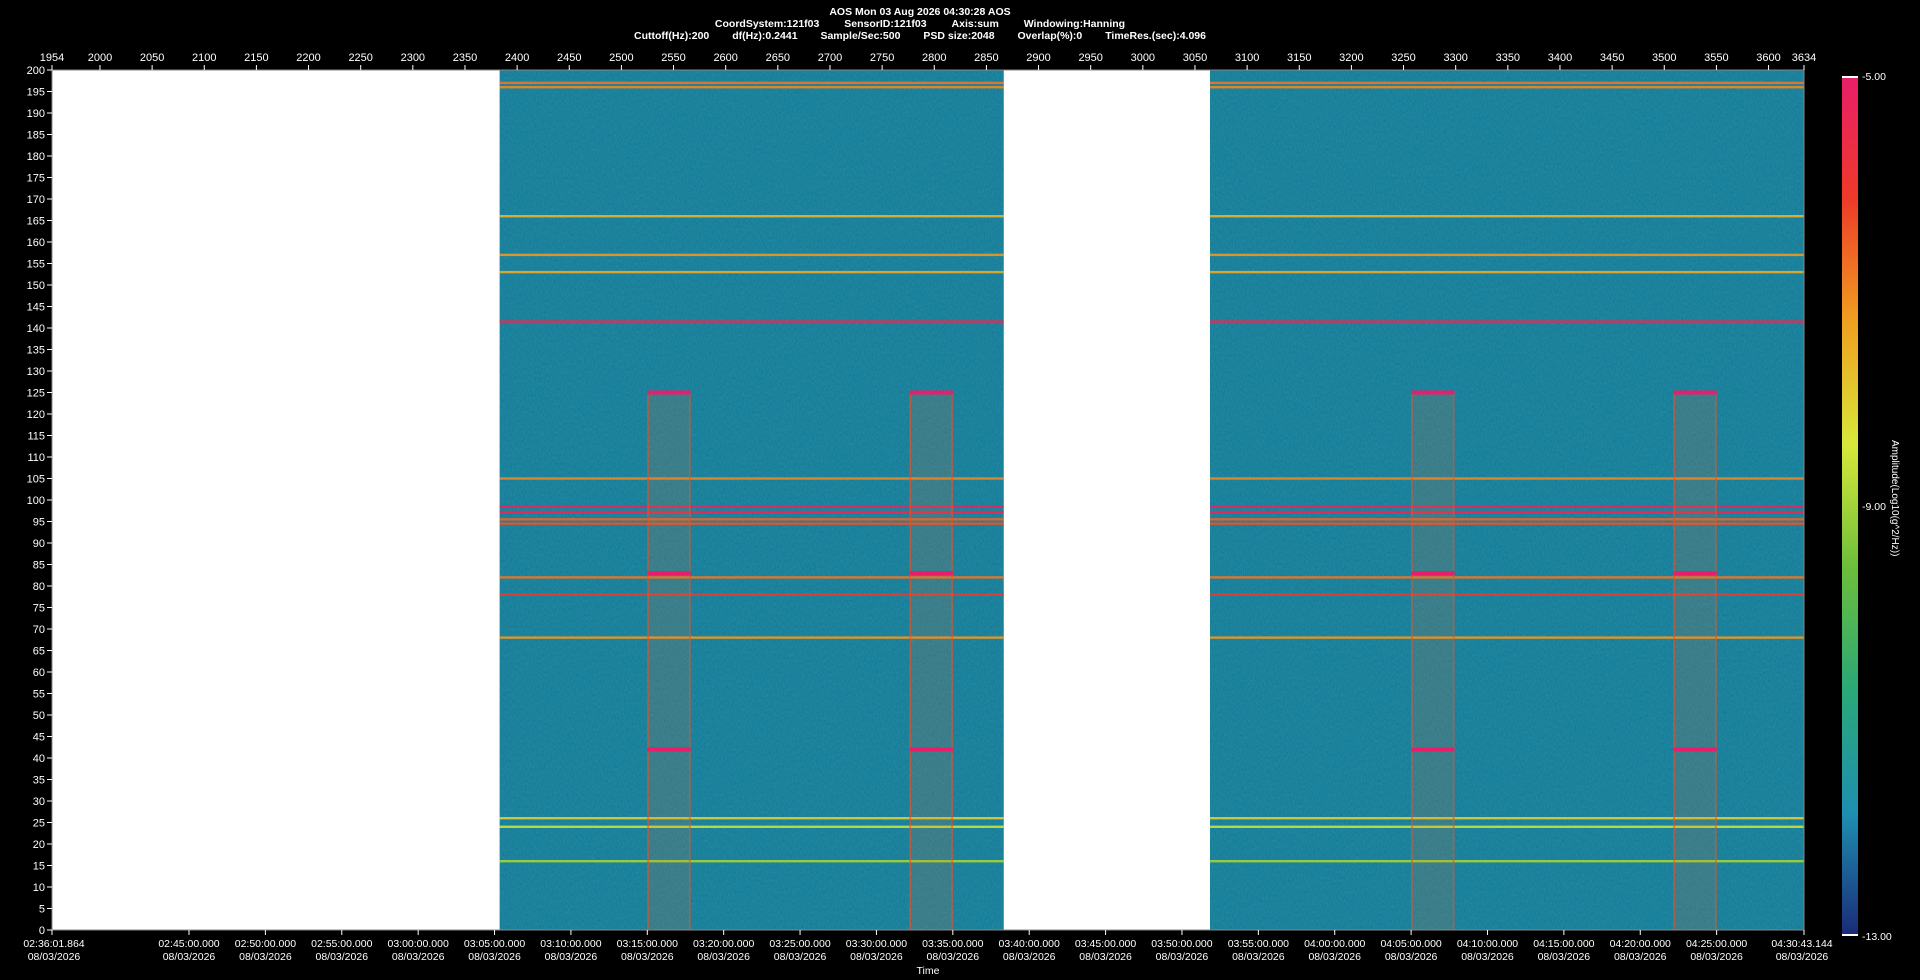 This screenshot has height=980, width=1920. What do you see at coordinates (308, 58) in the screenshot?
I see `top-tick-label: 2200` at bounding box center [308, 58].